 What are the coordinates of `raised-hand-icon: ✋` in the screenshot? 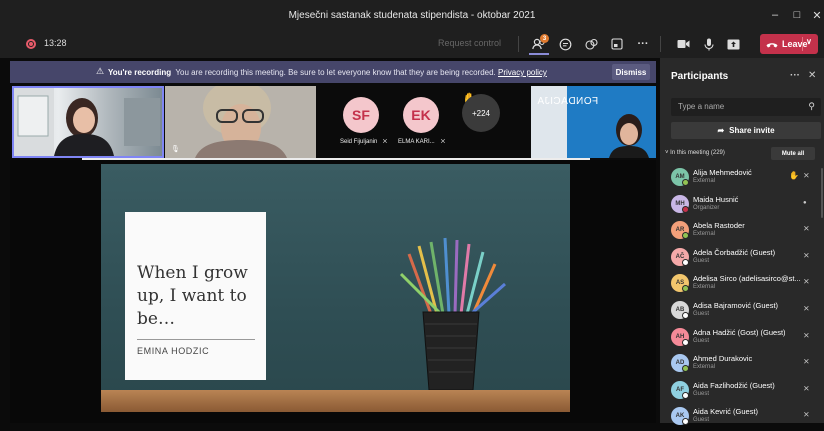 It's located at (794, 175).